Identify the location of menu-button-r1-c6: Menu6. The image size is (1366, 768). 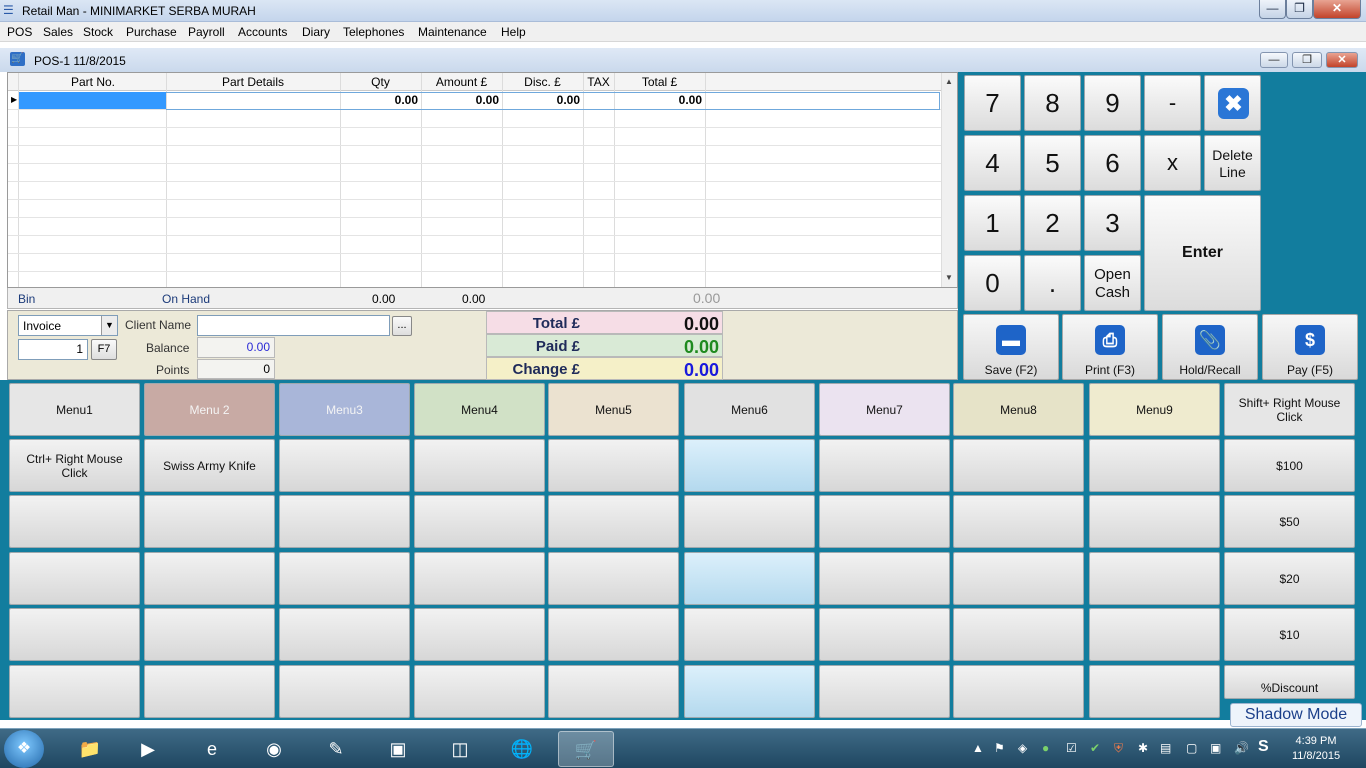
(749, 409).